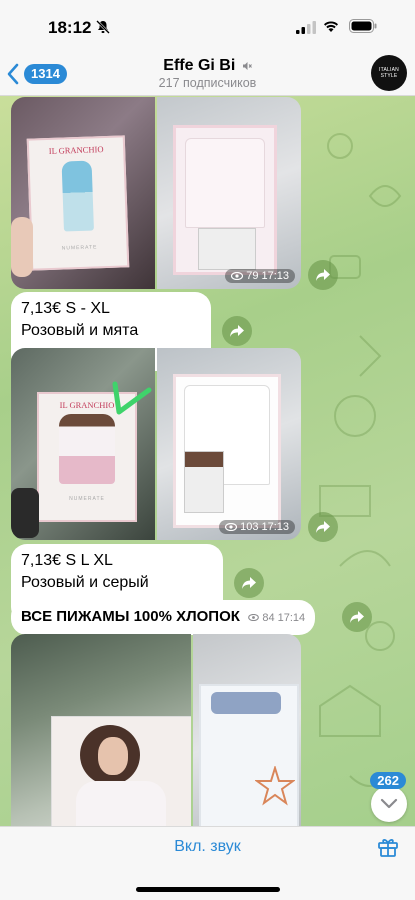 The height and width of the screenshot is (900, 415). Describe the element at coordinates (247, 65) in the screenshot. I see `muted-icon` at that location.